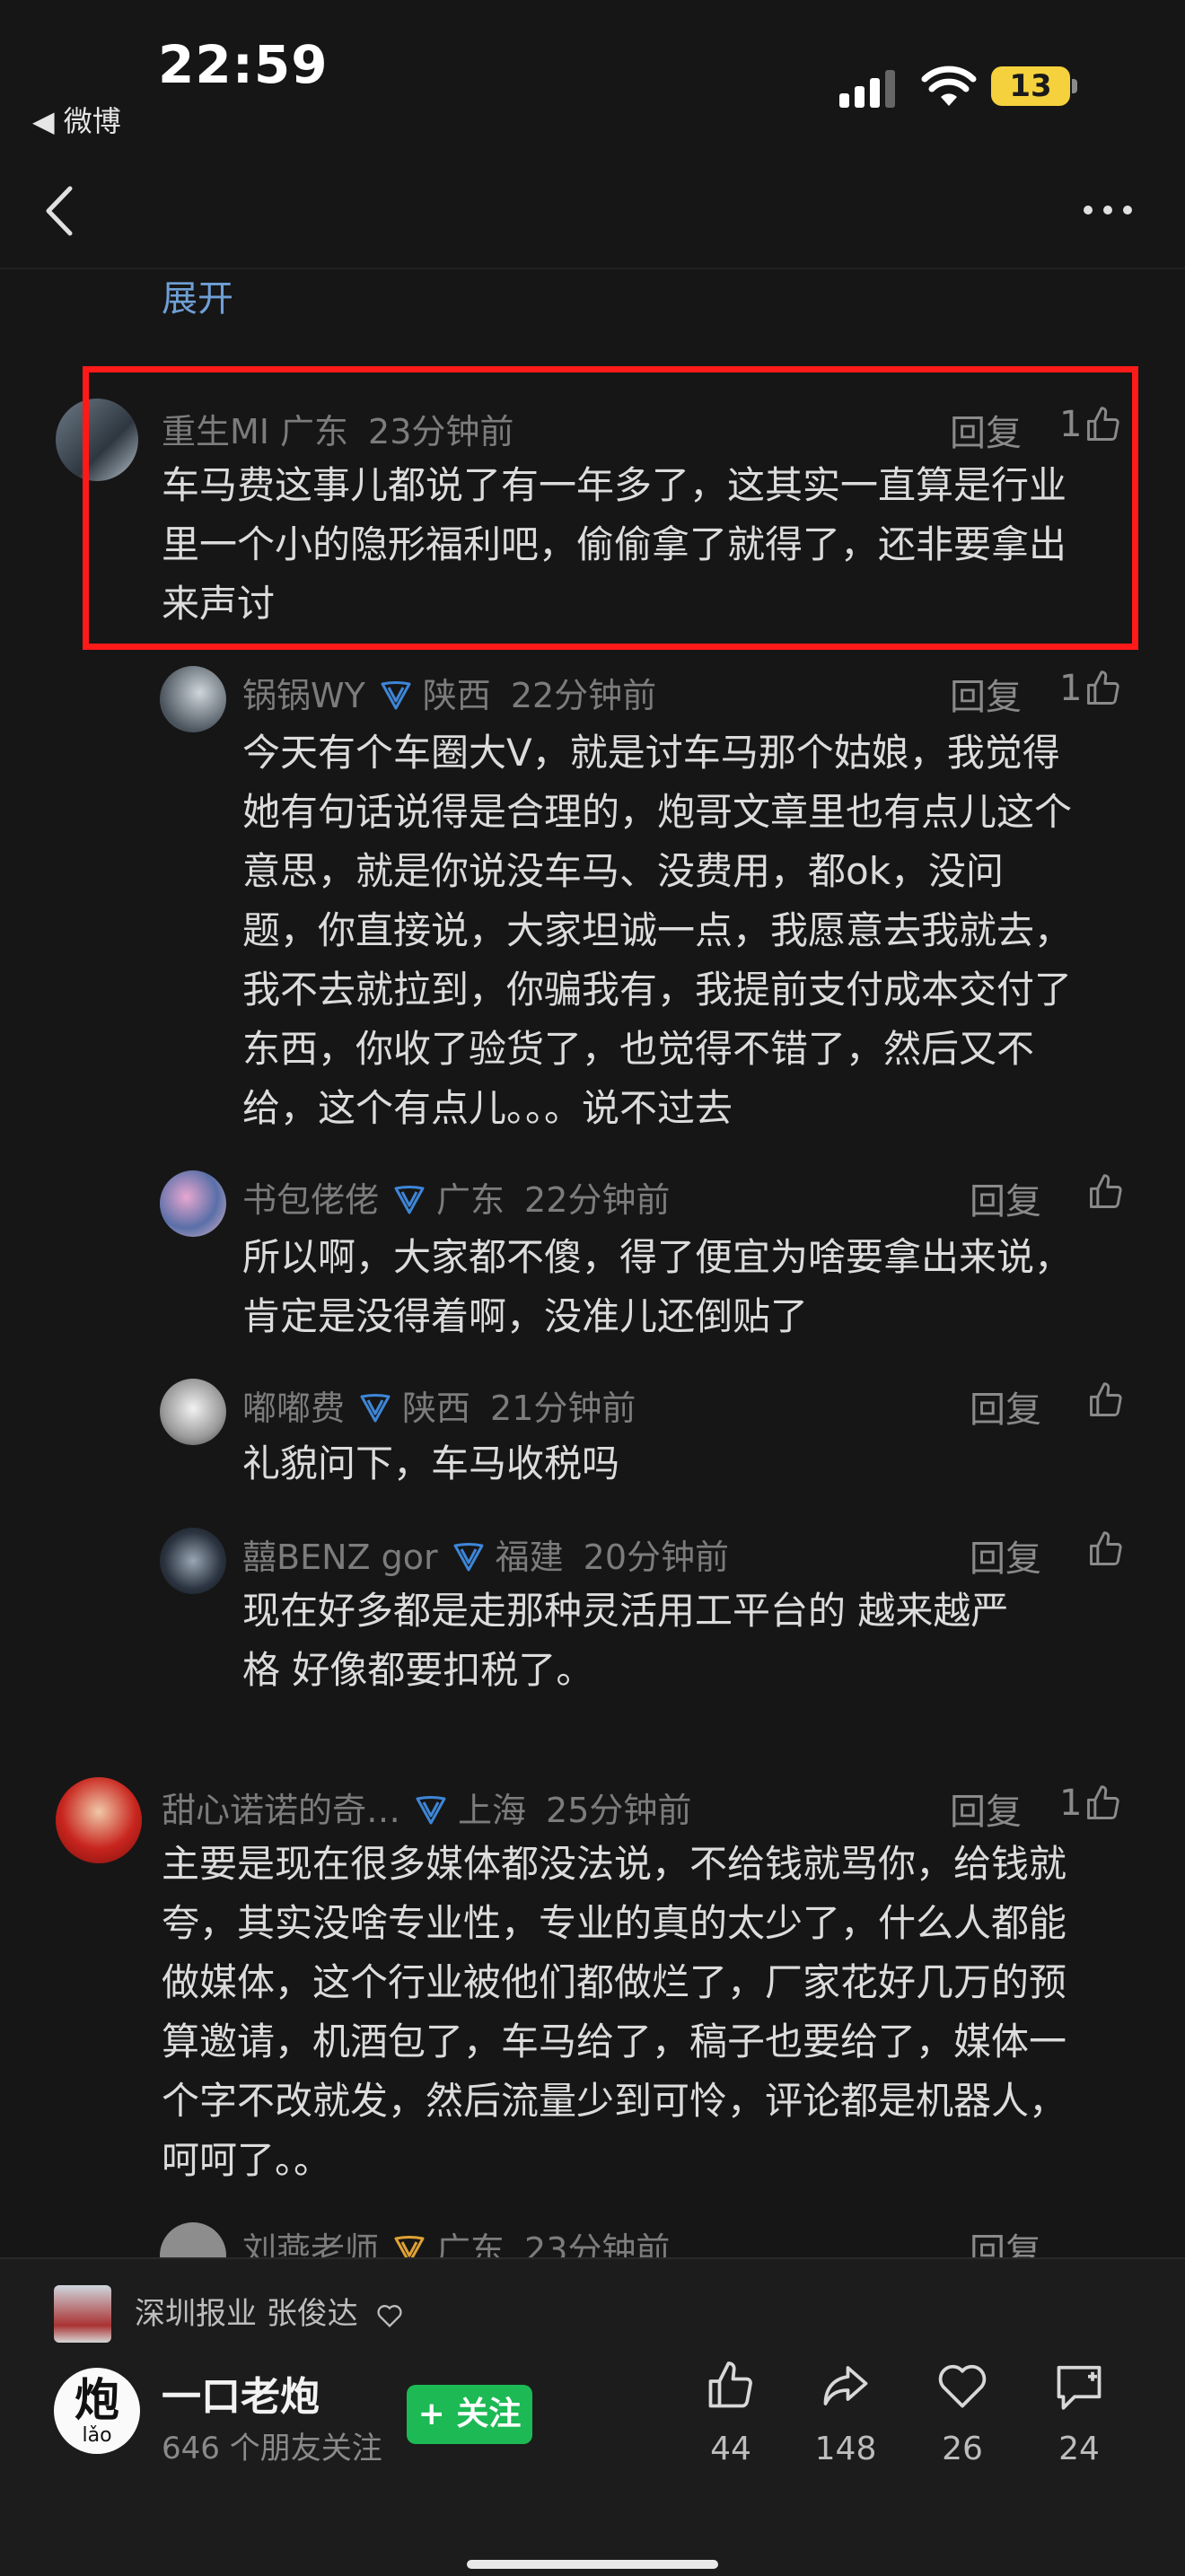 The width and height of the screenshot is (1185, 2576). I want to click on commenter-name: 书包佬佬, so click(310, 1200).